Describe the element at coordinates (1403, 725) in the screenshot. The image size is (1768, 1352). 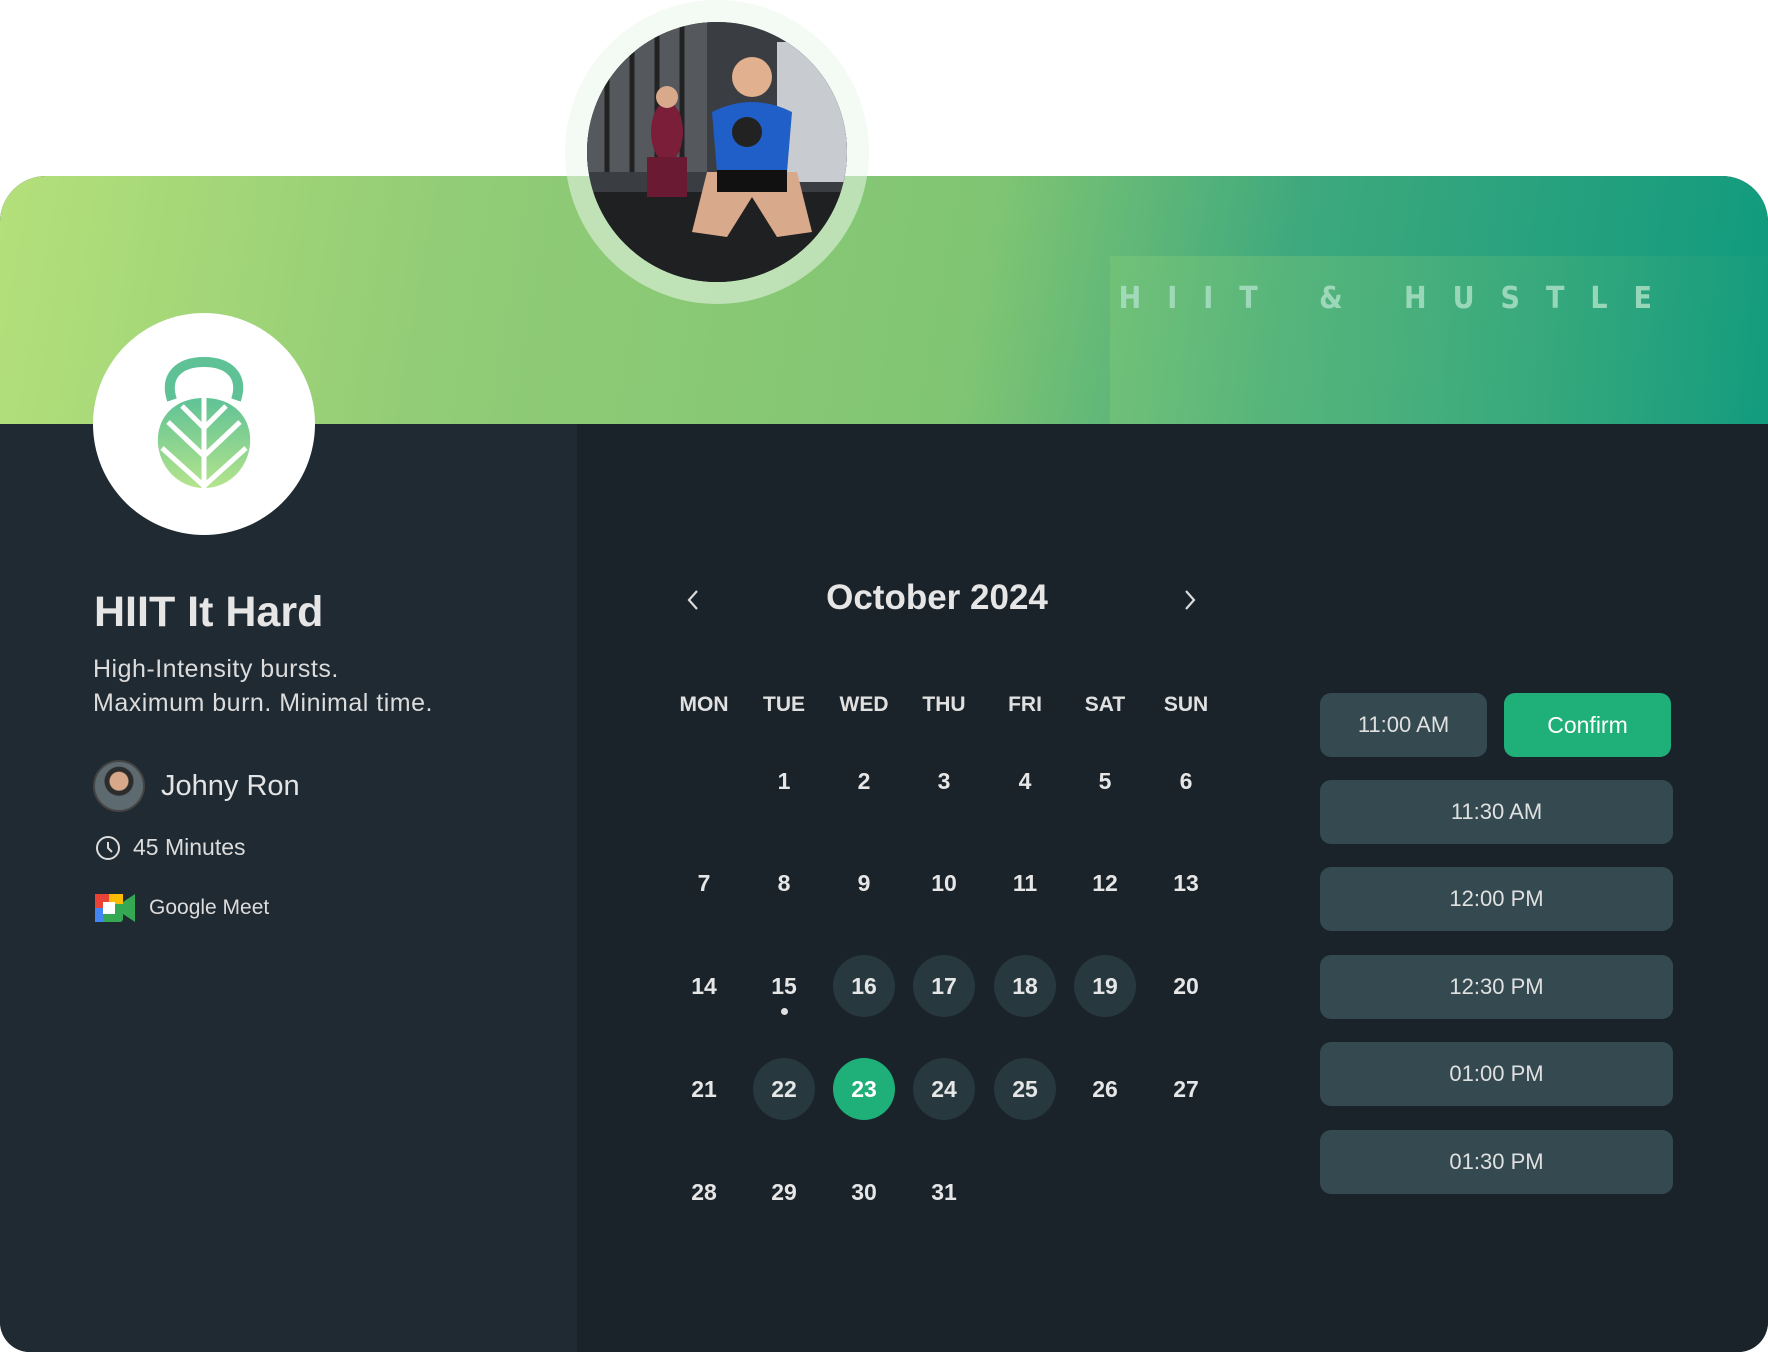
I see `selected-time-slot: 11:00 AM` at that location.